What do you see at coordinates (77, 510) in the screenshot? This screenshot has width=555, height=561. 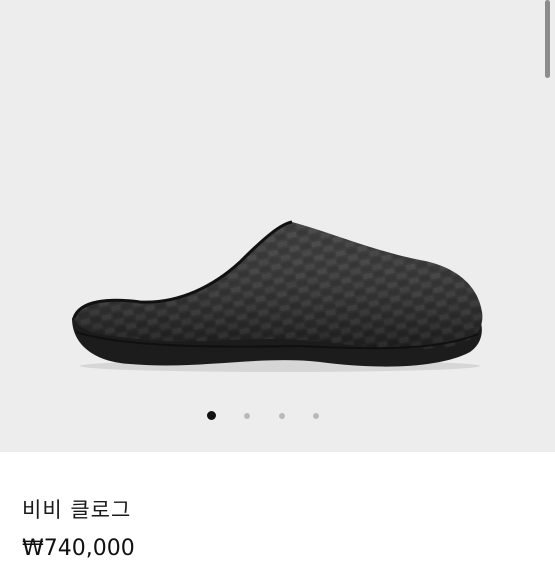 I see `product-title: 비비 클로그` at bounding box center [77, 510].